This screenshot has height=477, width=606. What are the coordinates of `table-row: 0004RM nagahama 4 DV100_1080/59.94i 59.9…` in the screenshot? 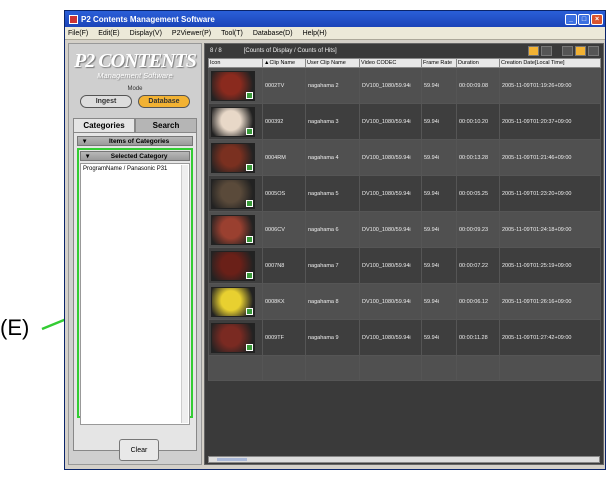 It's located at (404, 157).